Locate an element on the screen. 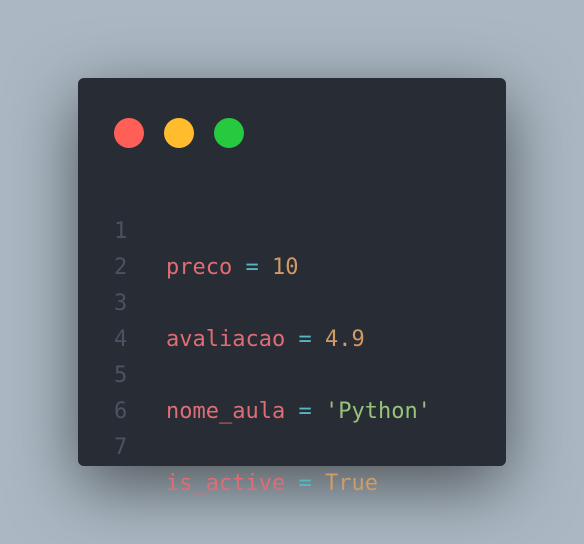 This screenshot has width=584, height=544. assignment-operator: = is located at coordinates (305, 483).